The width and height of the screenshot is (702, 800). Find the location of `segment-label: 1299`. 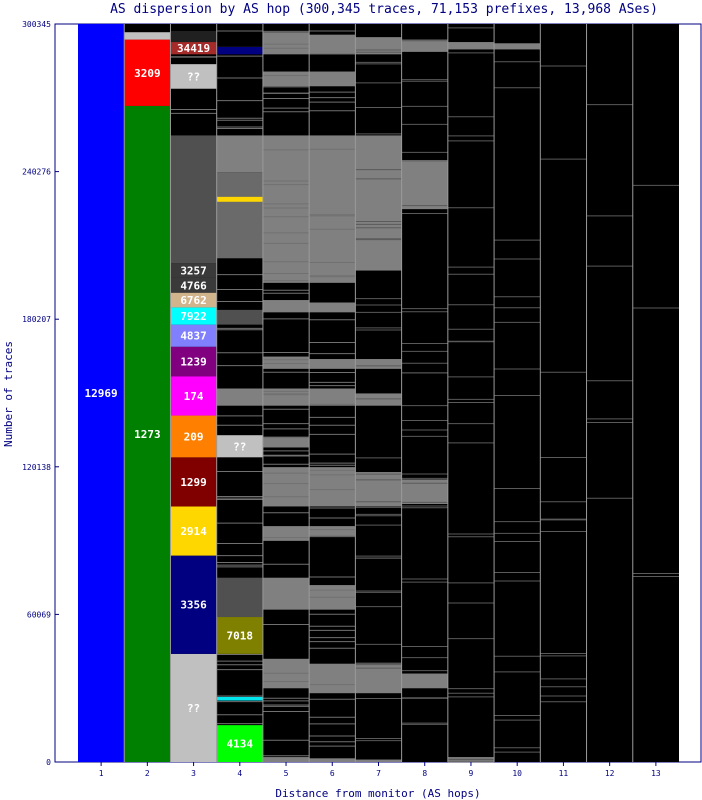

segment-label: 1299 is located at coordinates (193, 482).